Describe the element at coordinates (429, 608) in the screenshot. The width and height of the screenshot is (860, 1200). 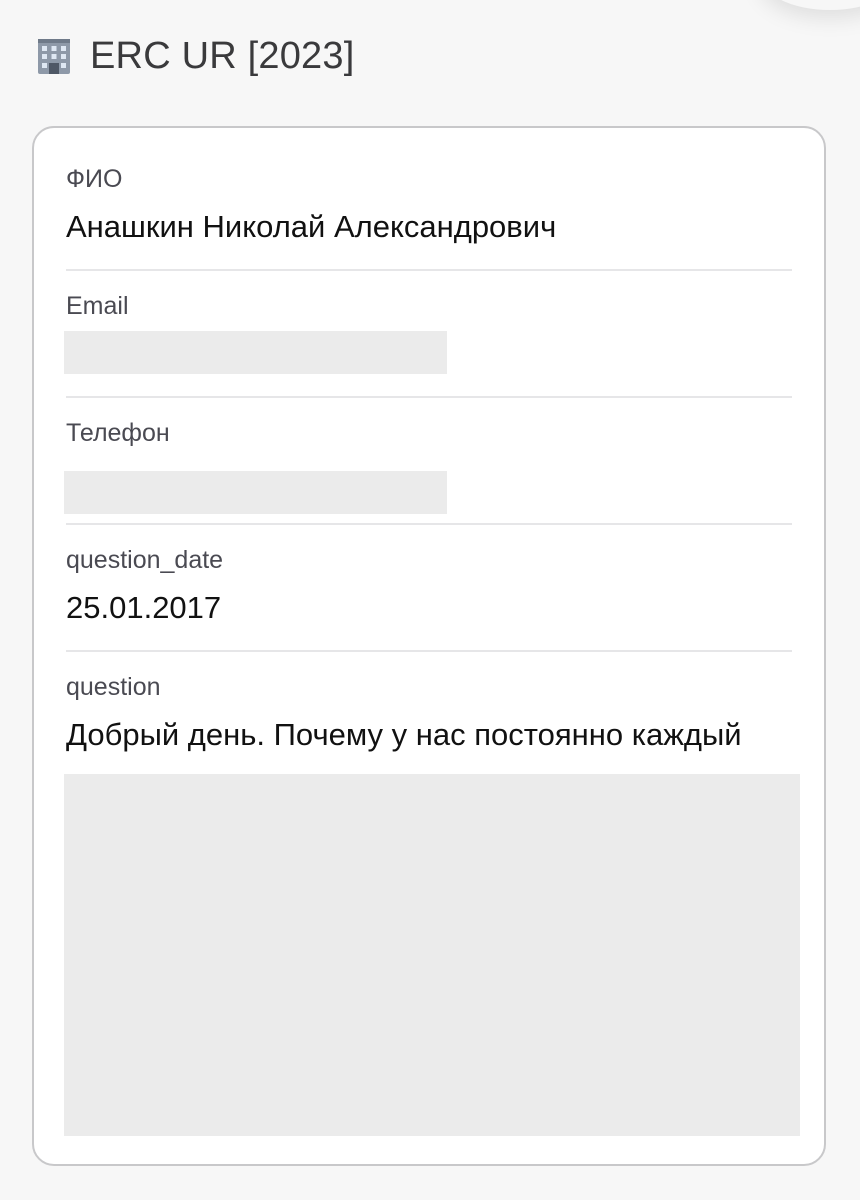
I see `question-date-value: 25.01.2017` at that location.